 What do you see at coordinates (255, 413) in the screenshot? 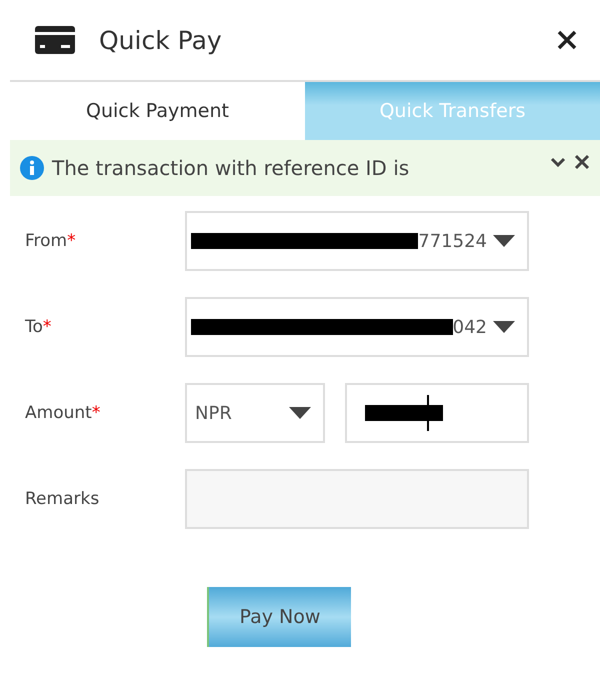
I see `currency-dropdown: NPR` at bounding box center [255, 413].